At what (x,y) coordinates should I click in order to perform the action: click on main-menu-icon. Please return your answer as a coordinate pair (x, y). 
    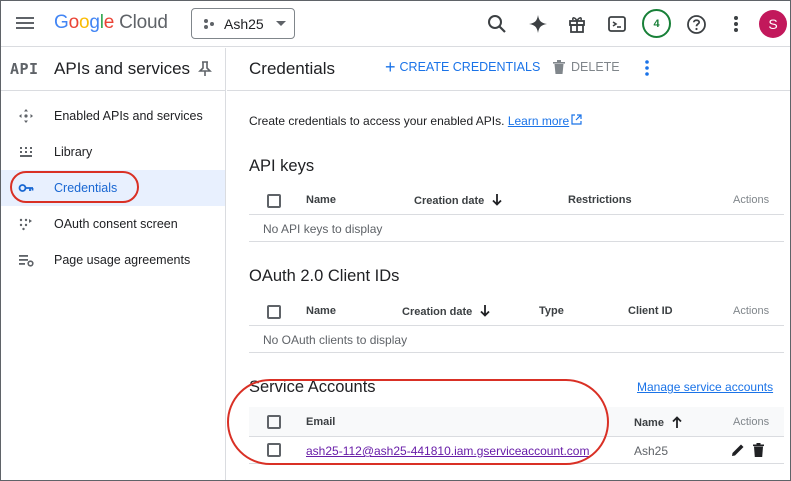
    Looking at the image, I should click on (26, 23).